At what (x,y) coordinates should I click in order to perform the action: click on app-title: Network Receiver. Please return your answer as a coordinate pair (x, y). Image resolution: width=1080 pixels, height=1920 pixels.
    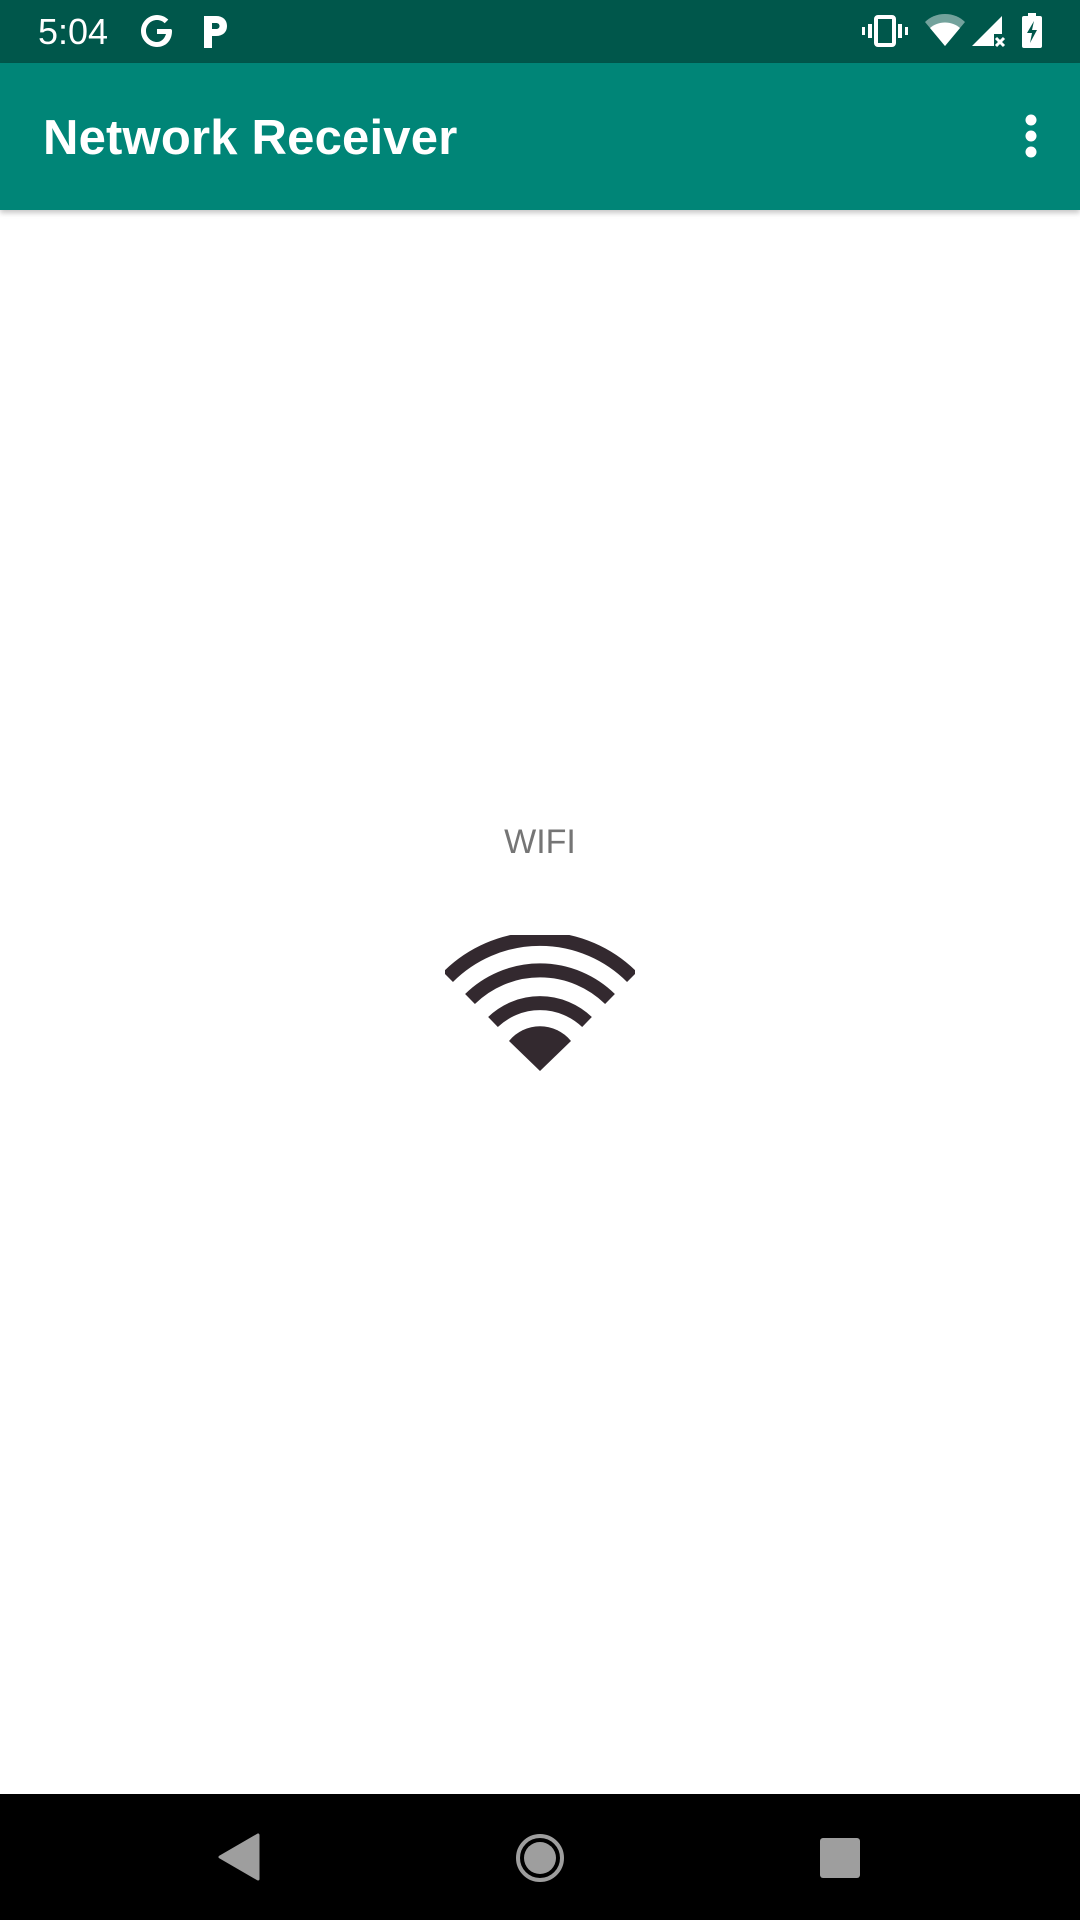
    Looking at the image, I should click on (250, 138).